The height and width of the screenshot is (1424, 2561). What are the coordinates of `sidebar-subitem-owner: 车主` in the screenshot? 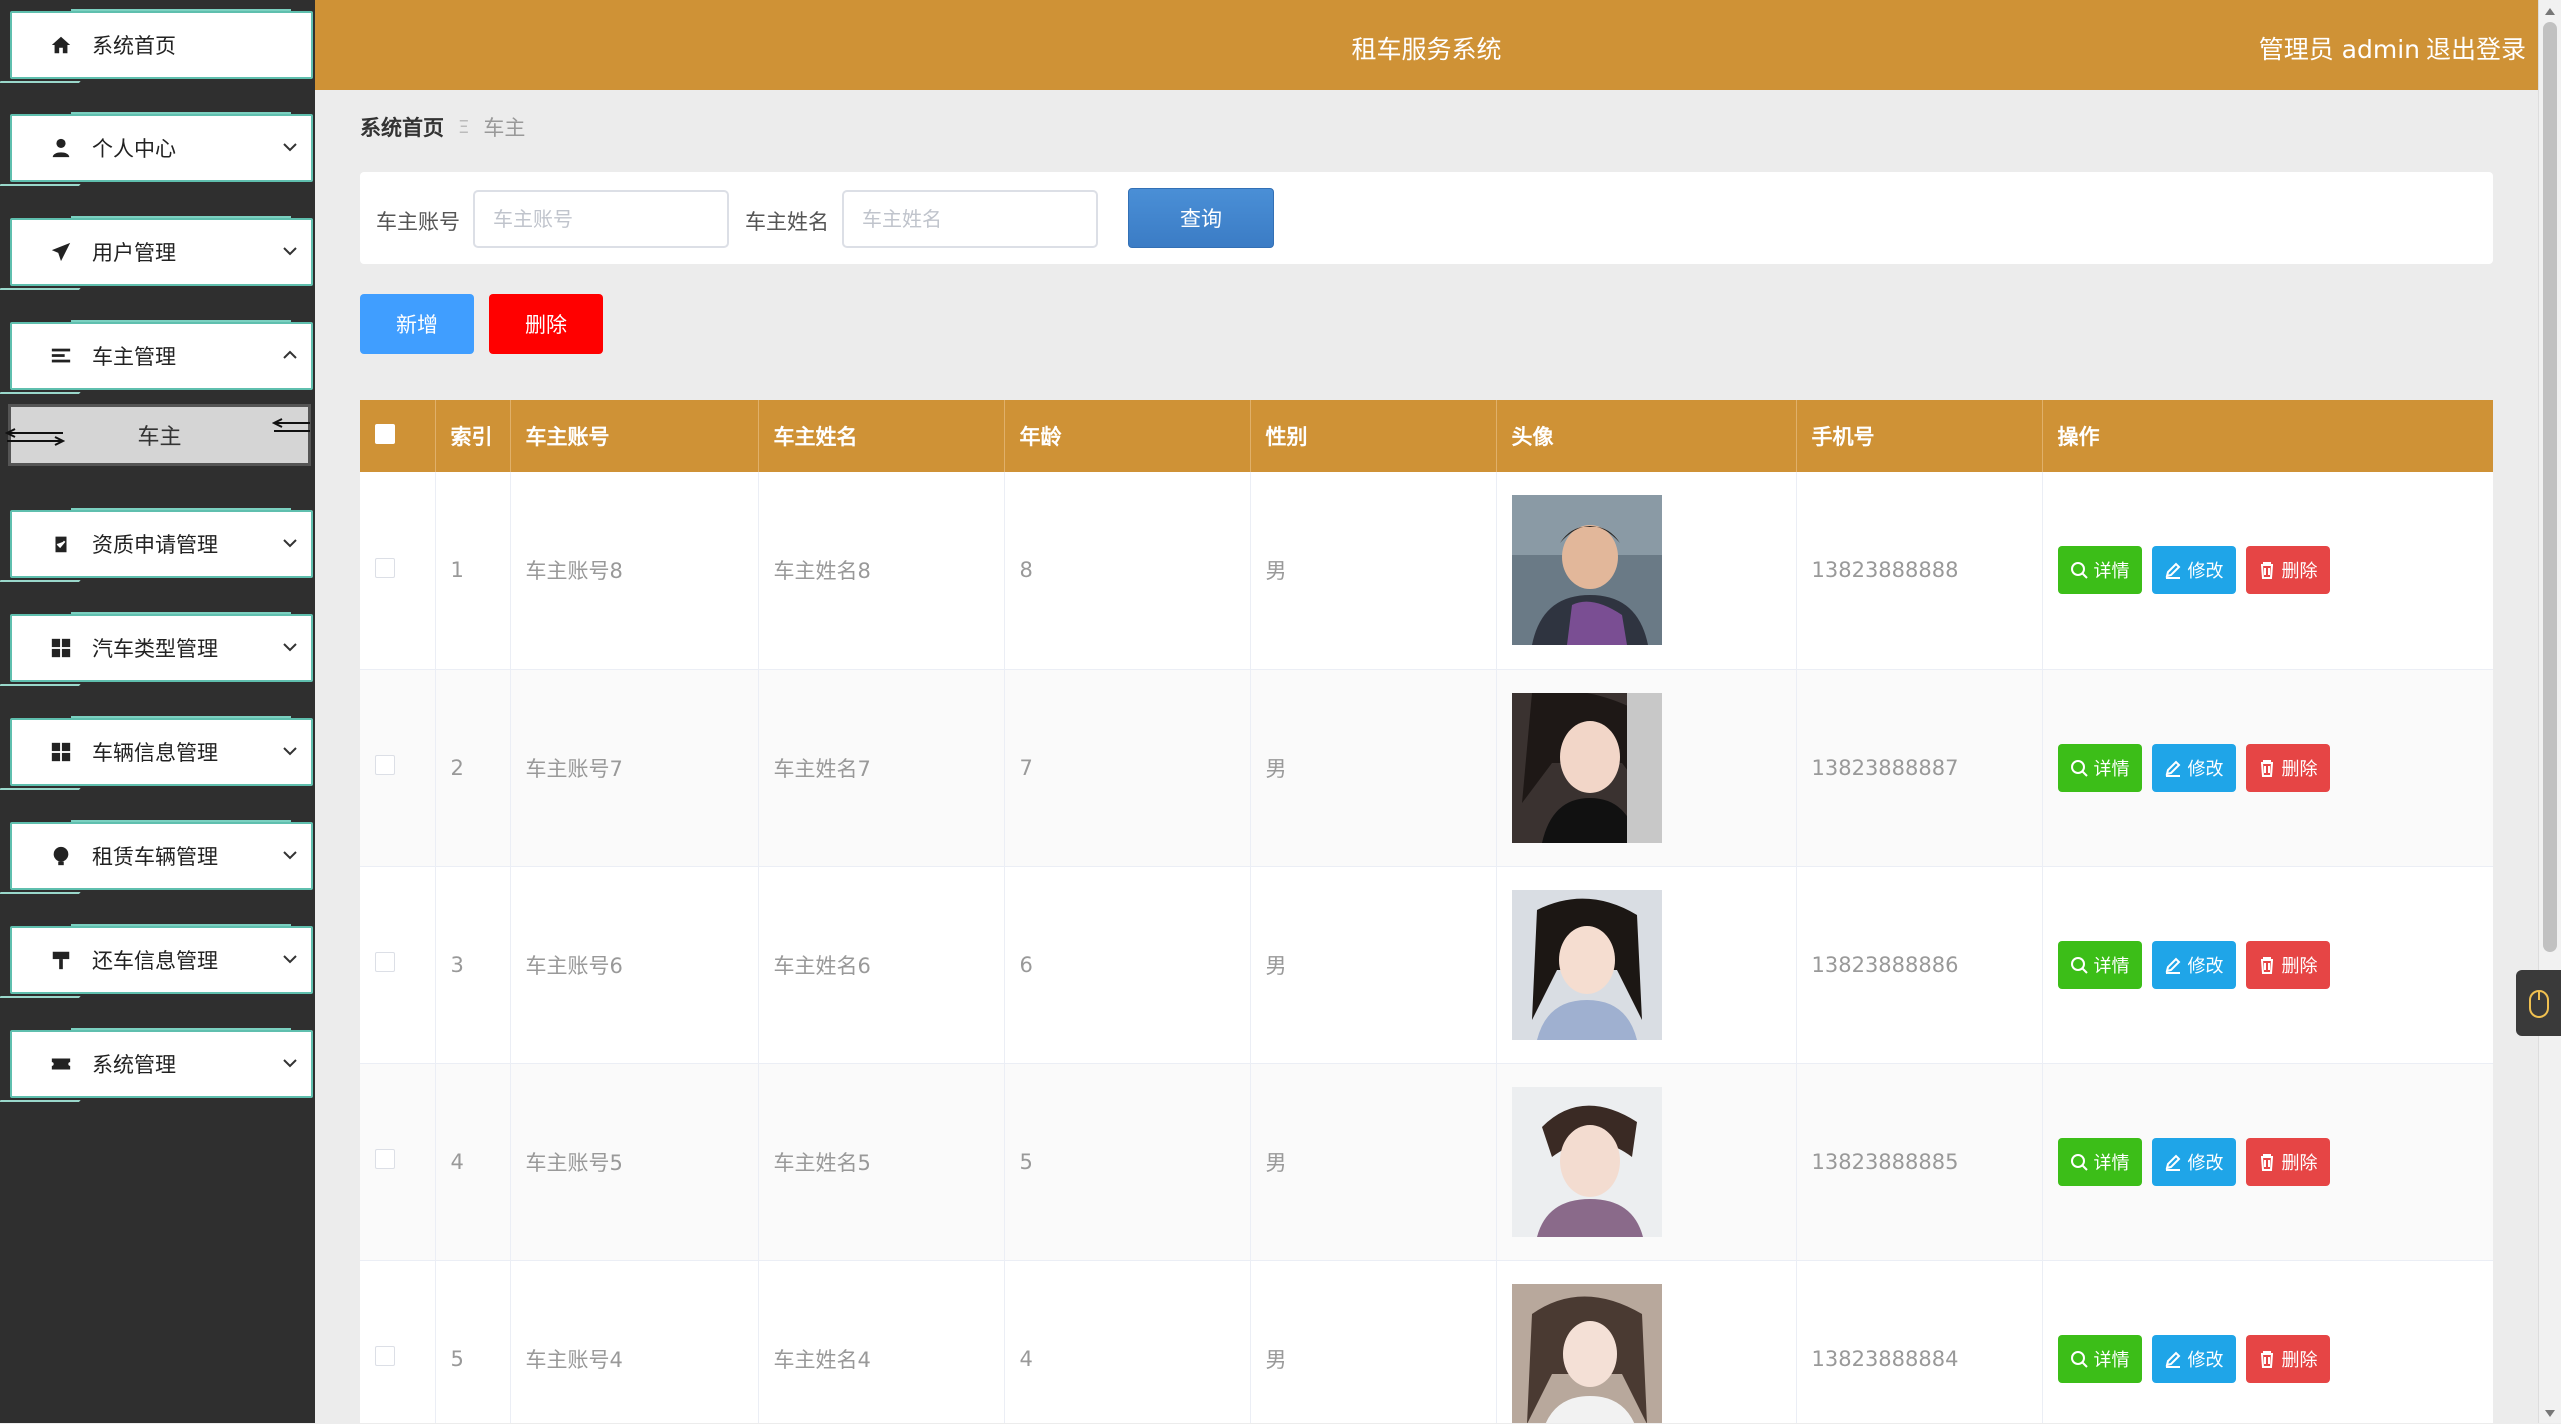 It's located at (157, 435).